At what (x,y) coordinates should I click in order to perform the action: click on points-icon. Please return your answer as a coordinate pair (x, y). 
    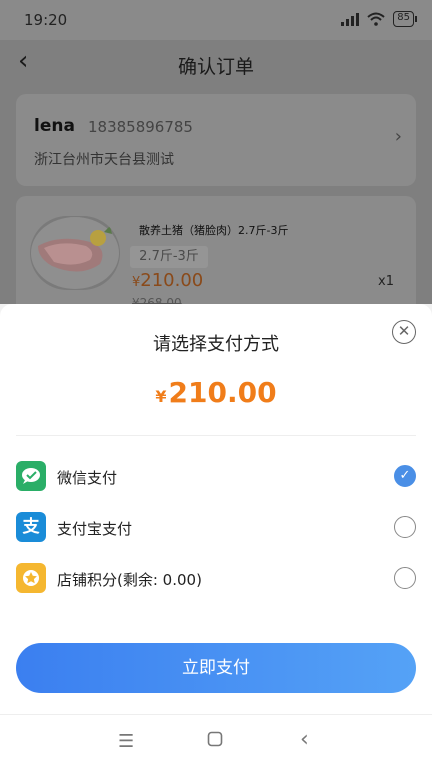
    Looking at the image, I should click on (31, 578).